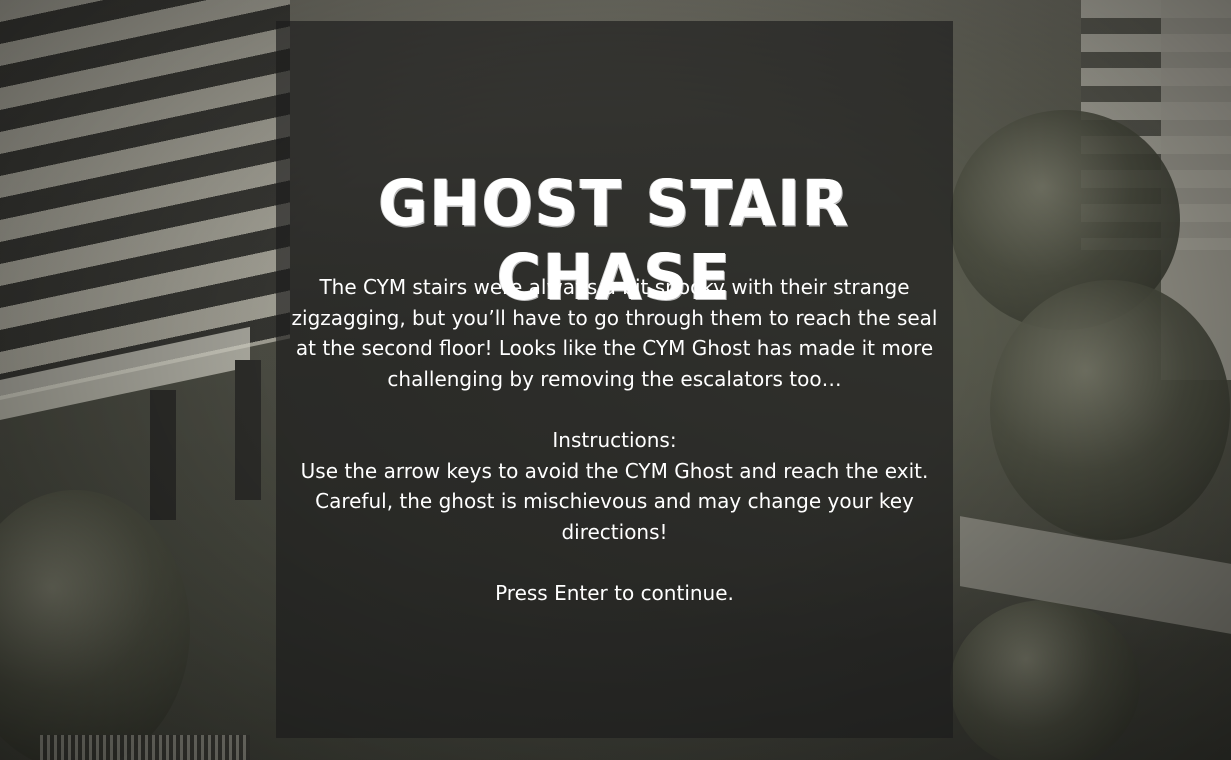 This screenshot has width=1231, height=760. I want to click on instructions-heading: Instructions:, so click(614, 439).